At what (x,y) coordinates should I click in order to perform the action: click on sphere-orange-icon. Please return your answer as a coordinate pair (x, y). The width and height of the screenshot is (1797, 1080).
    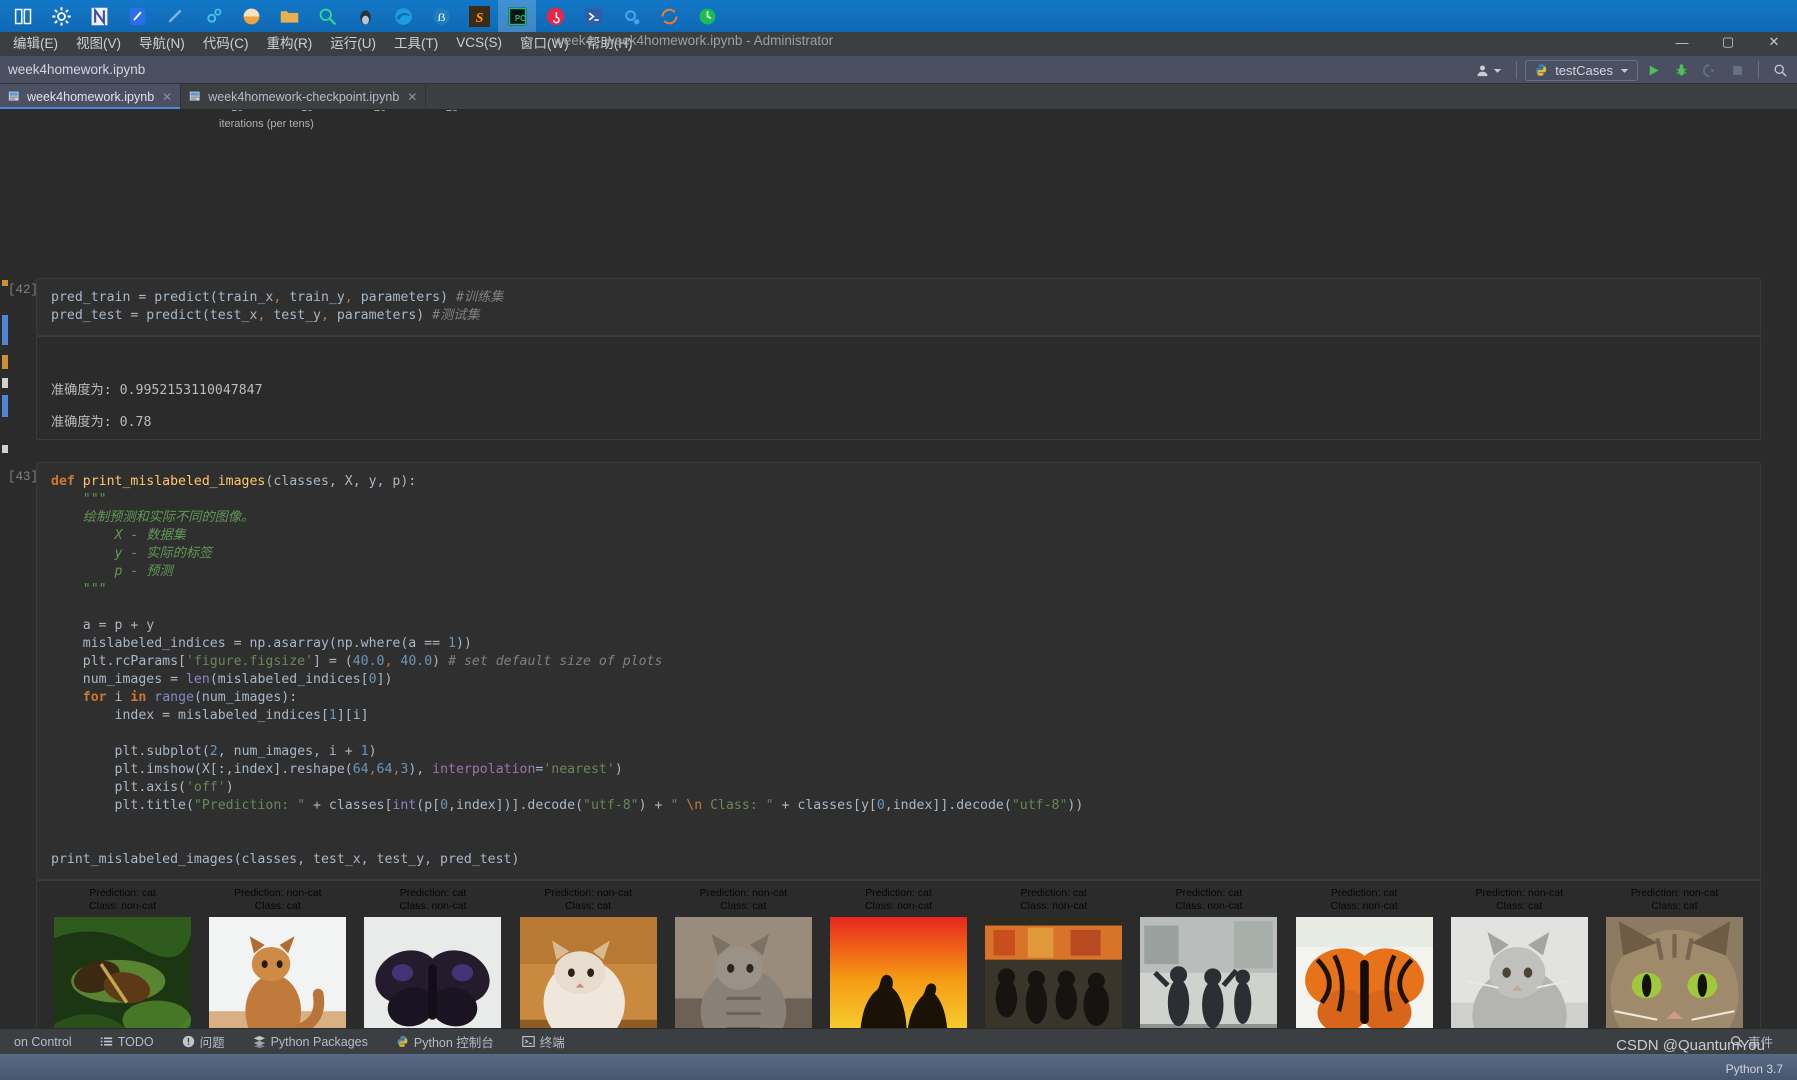
    Looking at the image, I should click on (251, 16).